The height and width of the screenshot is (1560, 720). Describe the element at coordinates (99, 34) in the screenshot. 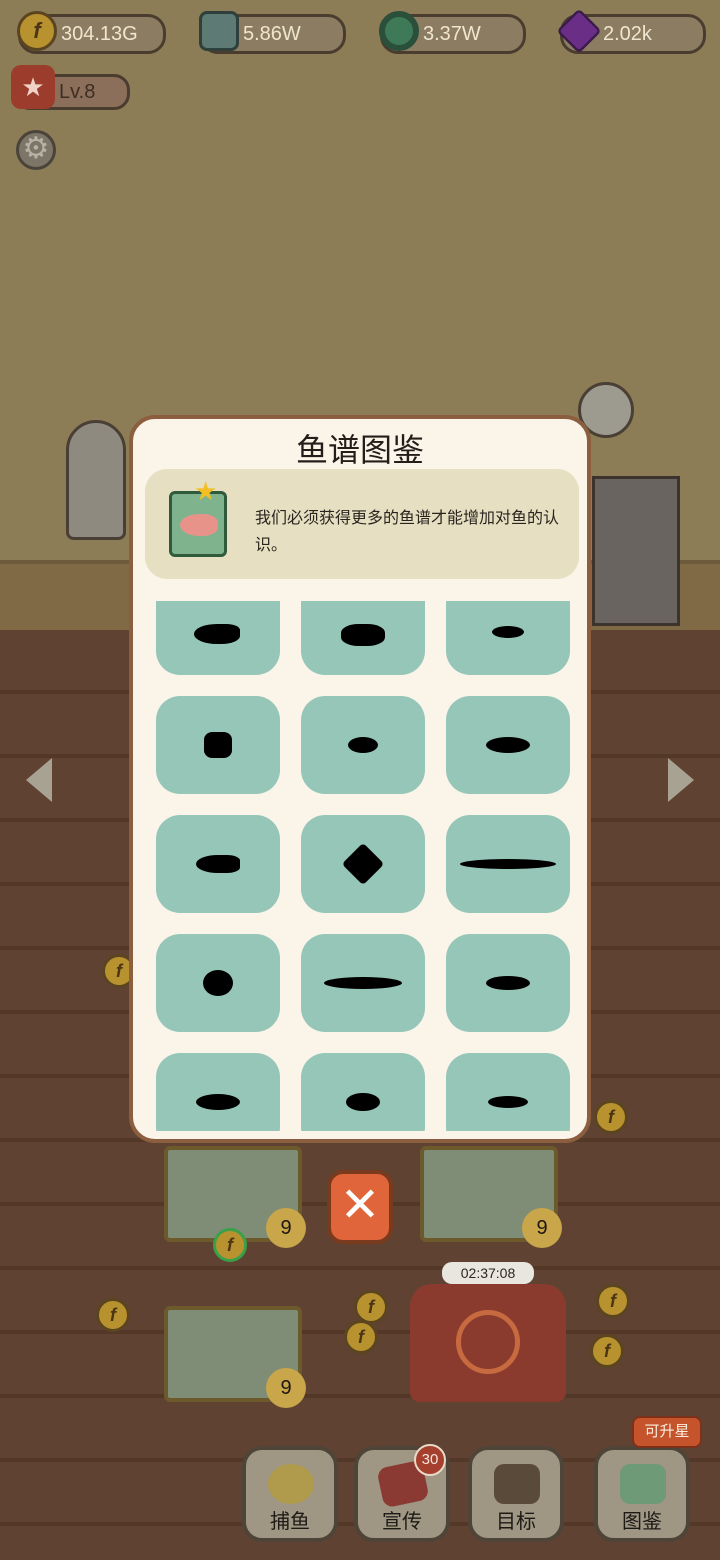

I see `gold-value: 304.13G` at that location.